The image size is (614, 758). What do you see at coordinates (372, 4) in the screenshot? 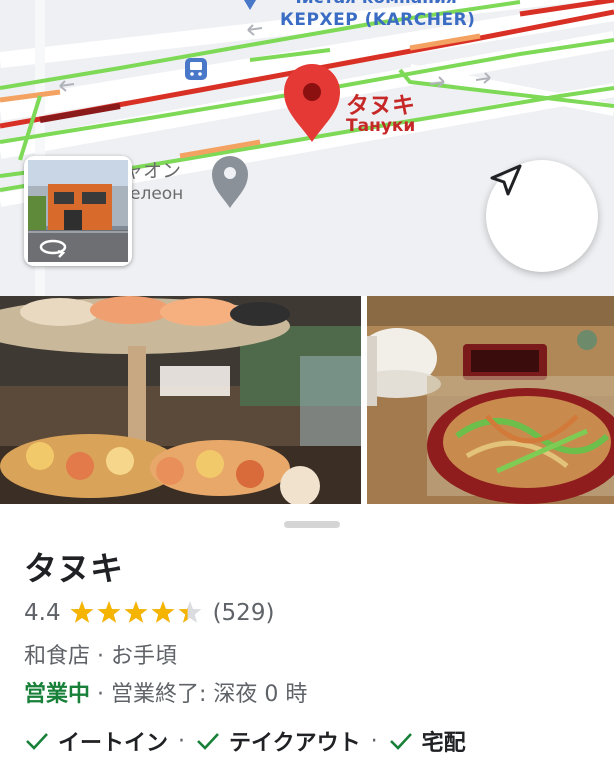
I see `poi-label: Чистая компания` at bounding box center [372, 4].